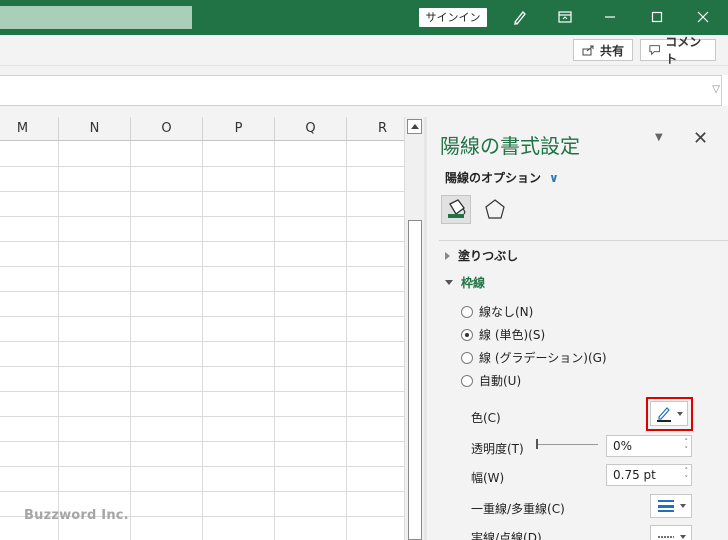  Describe the element at coordinates (623, 446) in the screenshot. I see `transparency-value: 0%` at that location.